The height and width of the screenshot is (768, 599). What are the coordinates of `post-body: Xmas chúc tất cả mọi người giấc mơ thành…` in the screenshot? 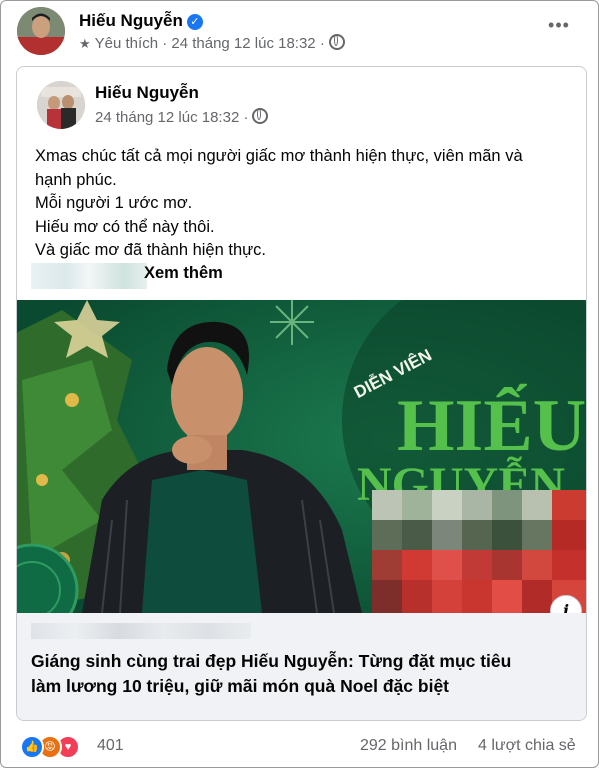 It's located at (305, 204).